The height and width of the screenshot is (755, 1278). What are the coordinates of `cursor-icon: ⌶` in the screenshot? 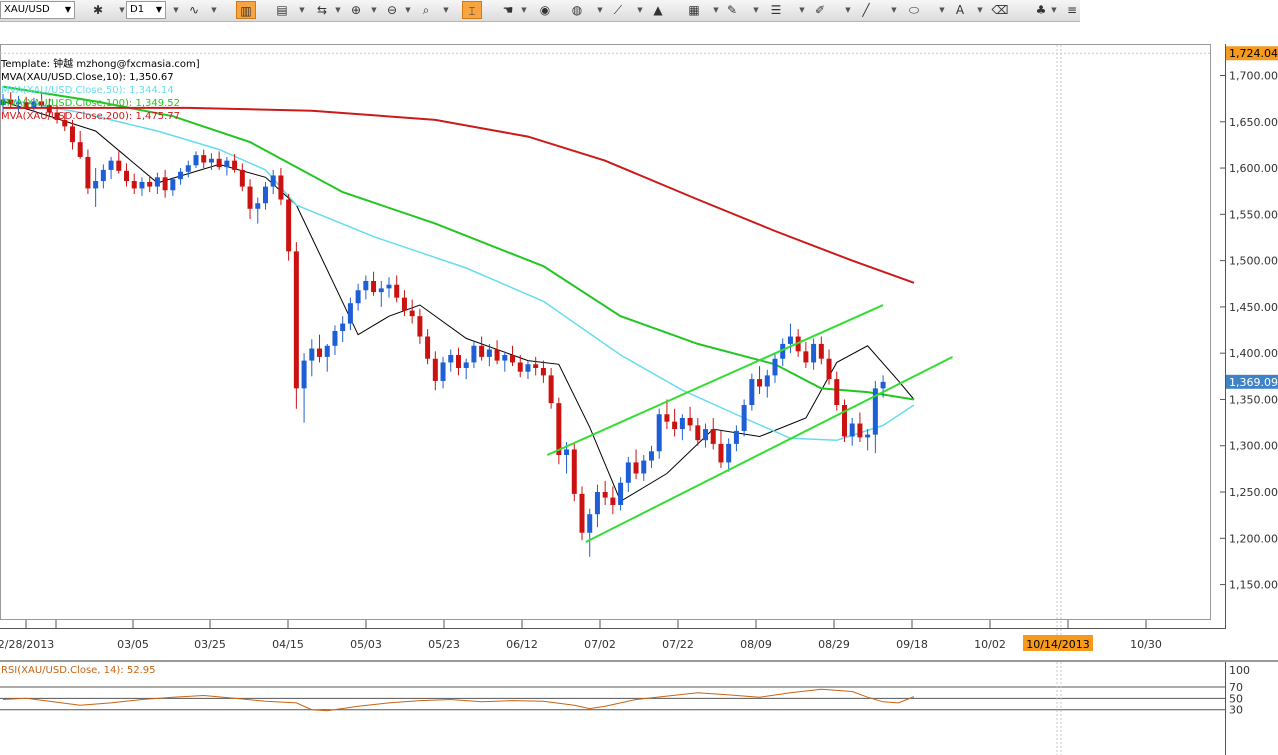 It's located at (472, 11).